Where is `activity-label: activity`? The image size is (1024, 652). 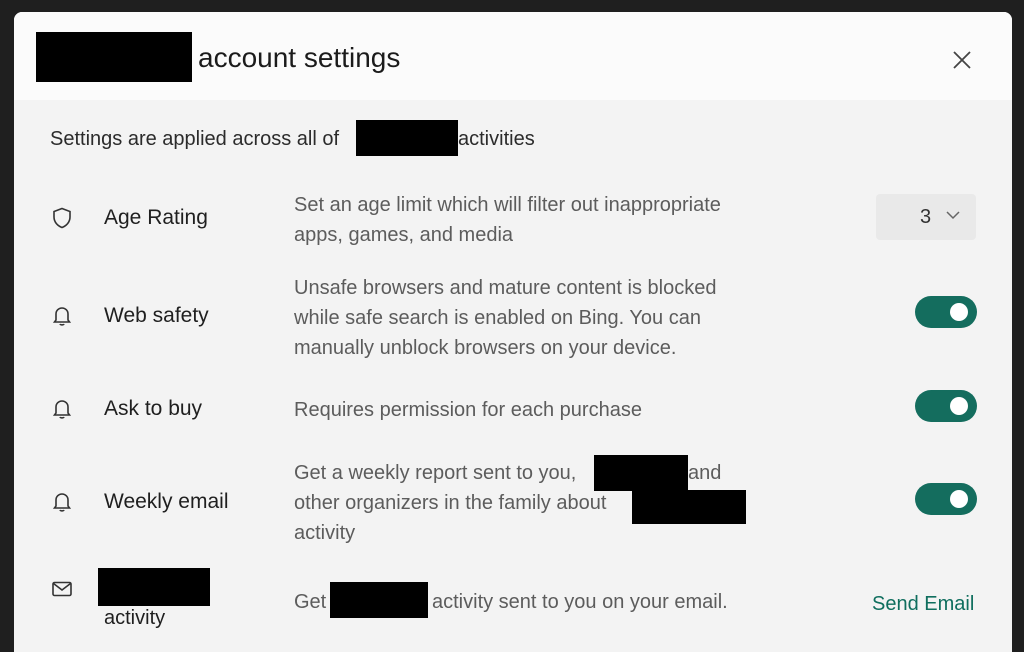 activity-label: activity is located at coordinates (135, 618).